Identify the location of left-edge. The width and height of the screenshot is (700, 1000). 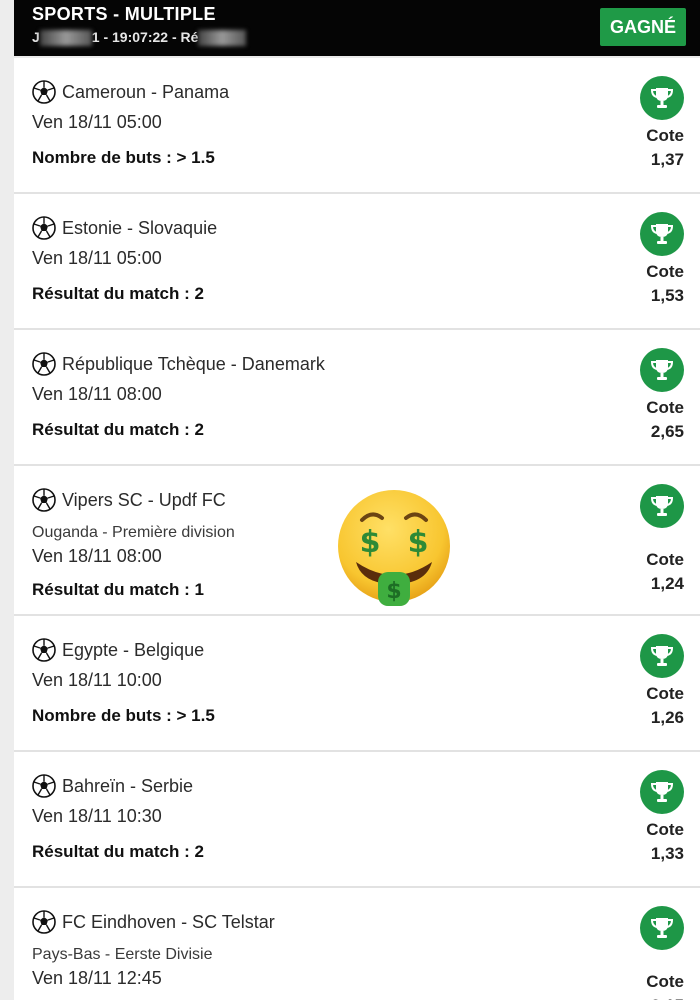
(7, 500).